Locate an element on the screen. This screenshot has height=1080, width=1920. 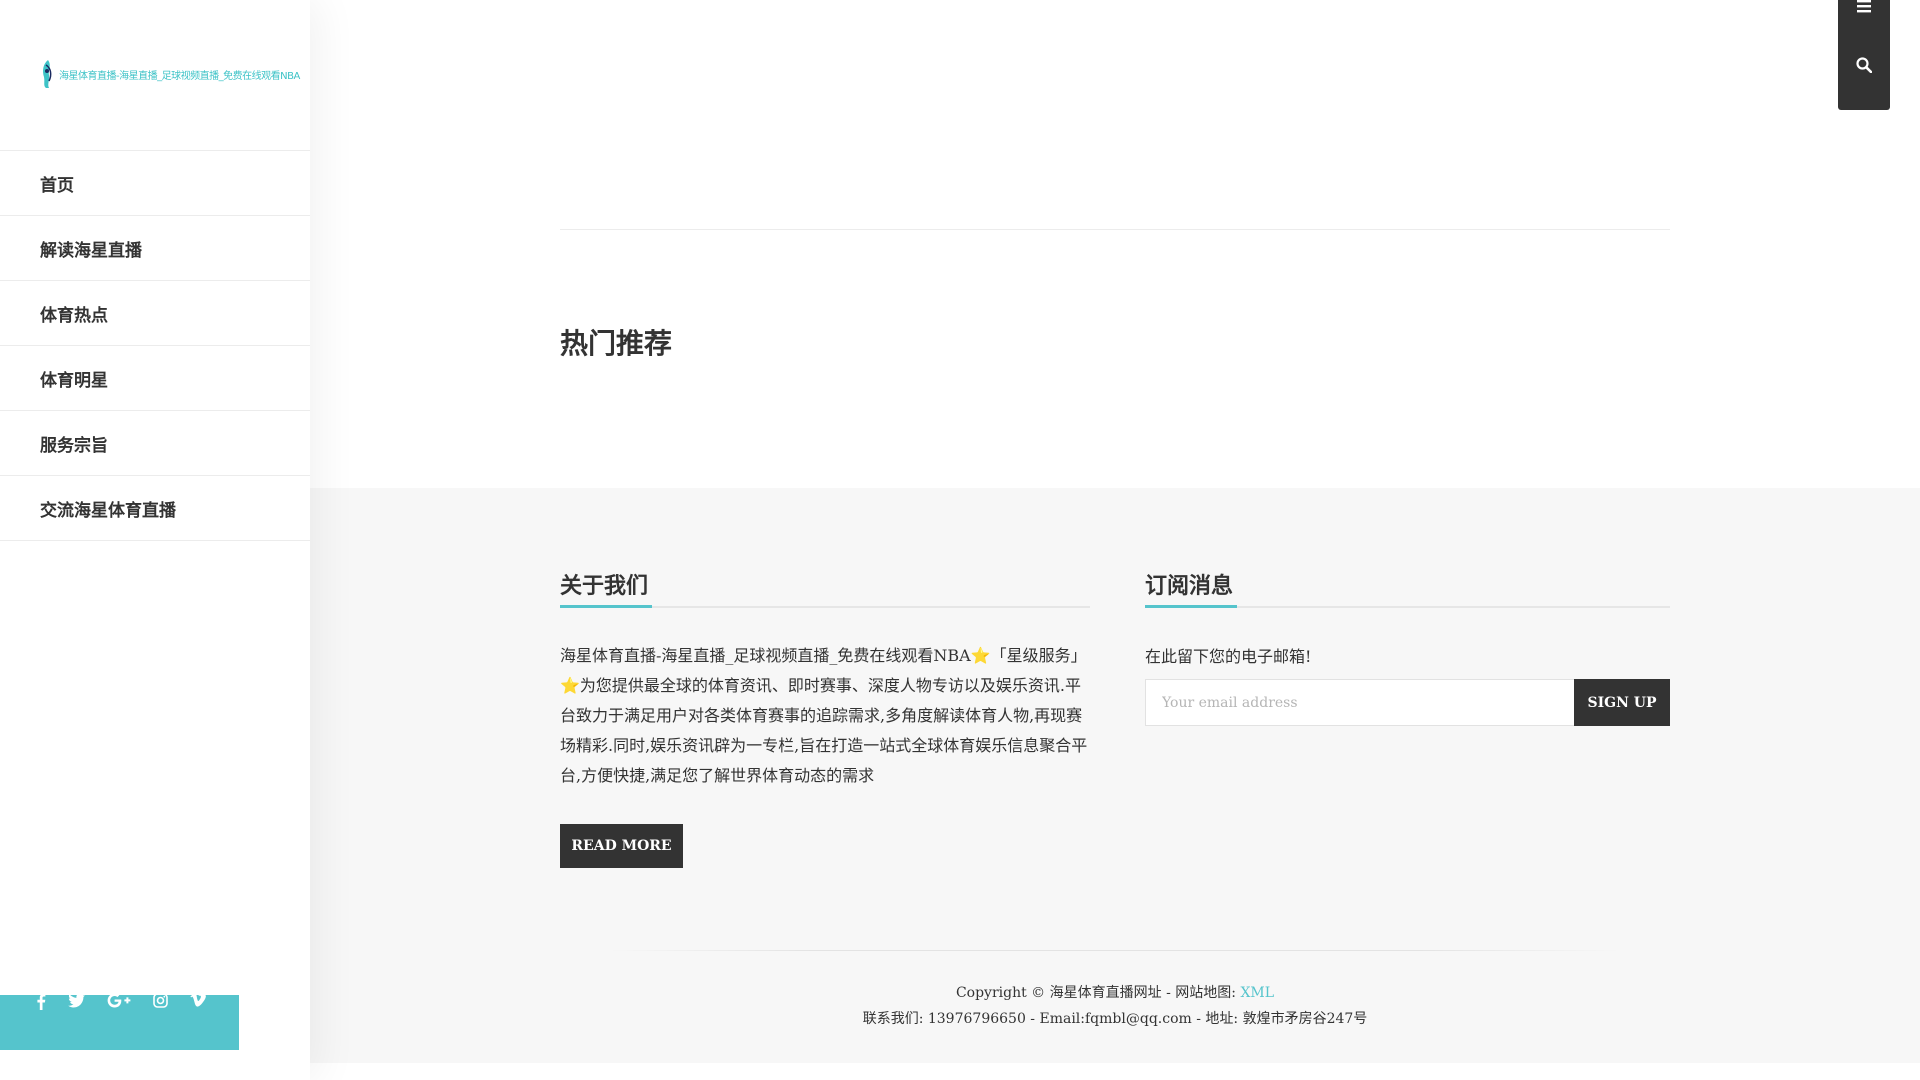
logo-text: 海星体育直播-海星直播_足球视频直播_免费在线观看NBA is located at coordinates (179, 76).